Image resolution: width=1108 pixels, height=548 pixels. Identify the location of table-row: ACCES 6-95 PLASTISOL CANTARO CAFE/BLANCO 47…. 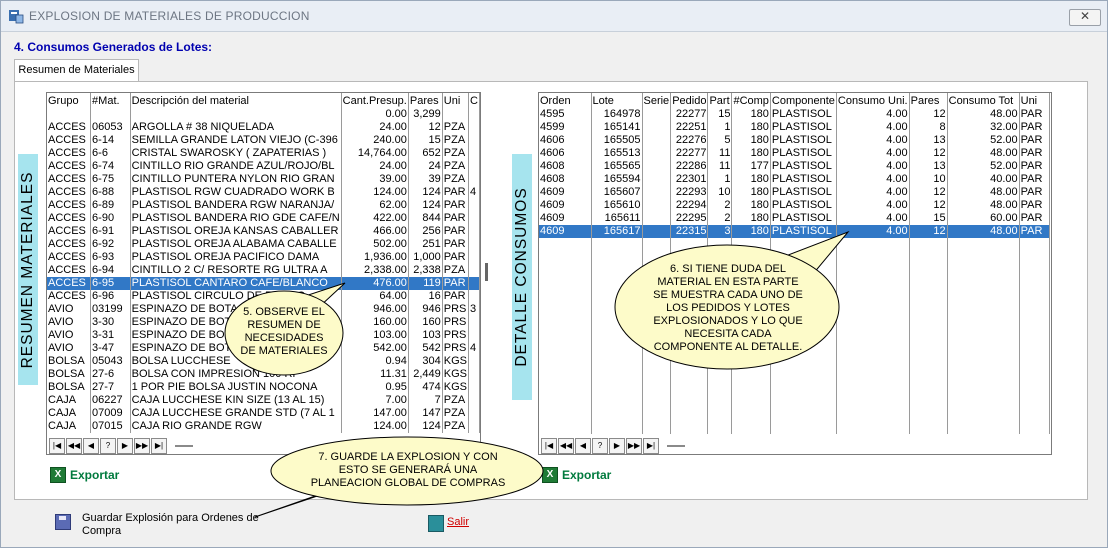
(263, 283).